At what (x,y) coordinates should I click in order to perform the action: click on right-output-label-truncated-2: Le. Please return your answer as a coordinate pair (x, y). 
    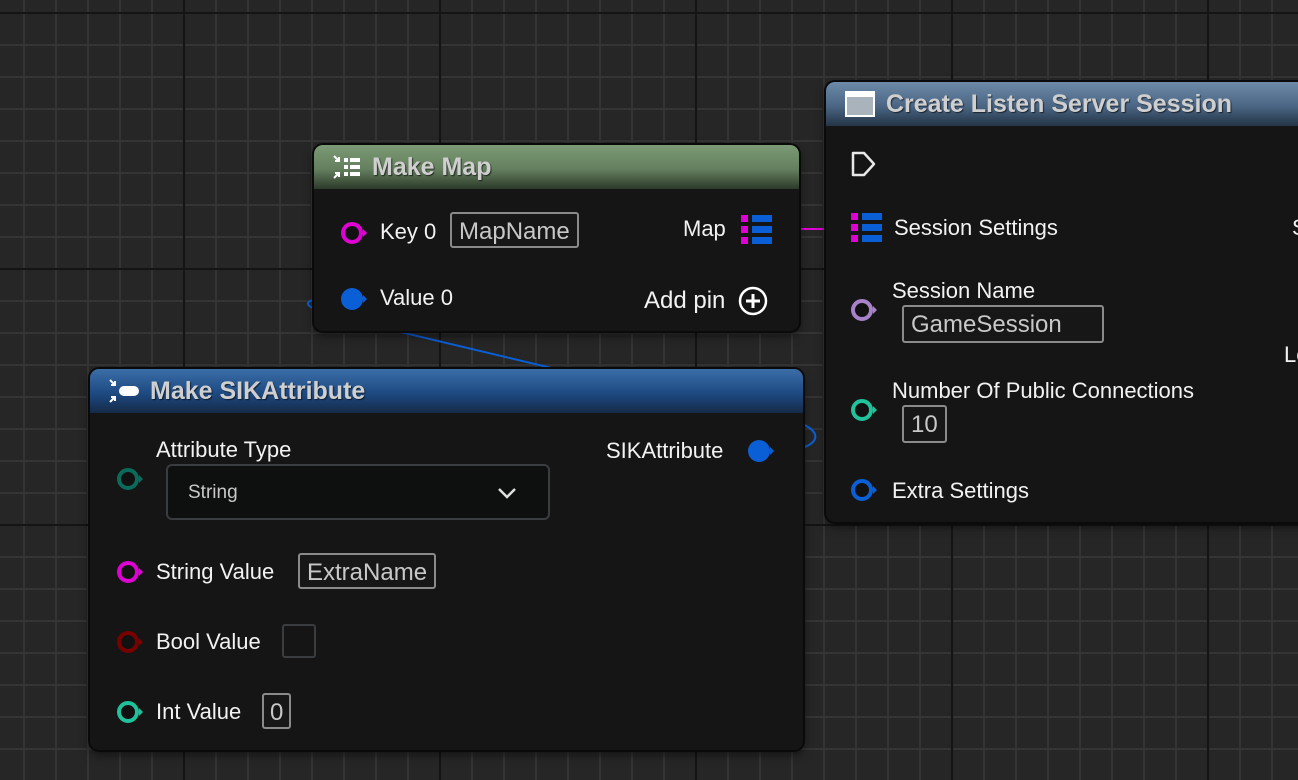
    Looking at the image, I should click on (1291, 354).